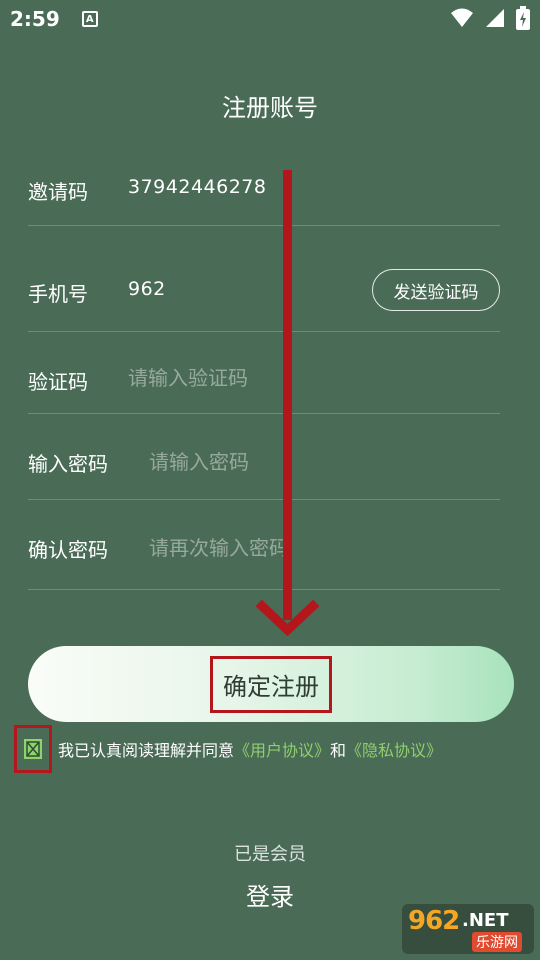  I want to click on submit-register-label: 确定注册, so click(271, 684).